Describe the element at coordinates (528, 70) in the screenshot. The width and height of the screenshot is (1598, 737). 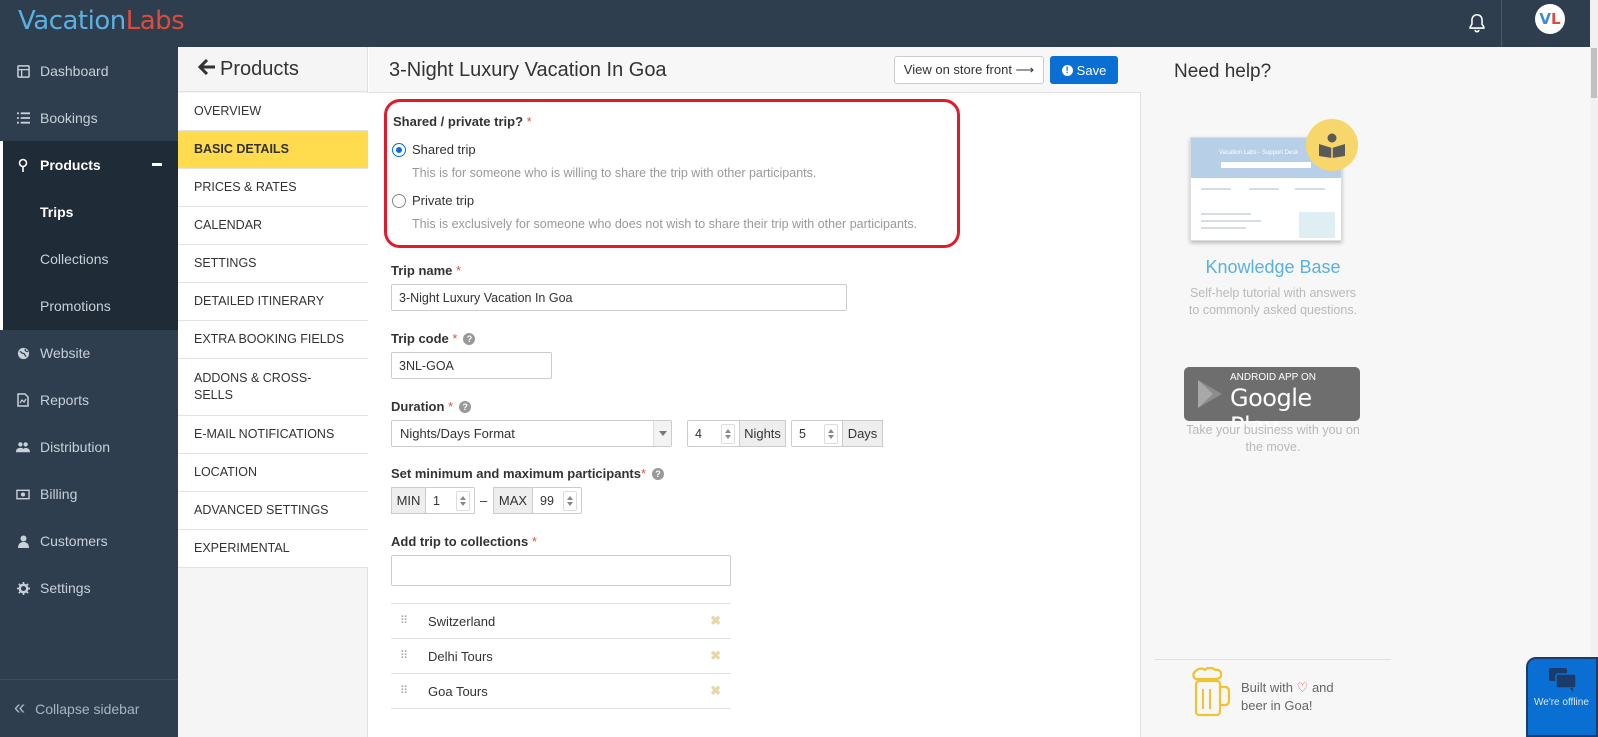
I see `page-title: 3-Night Luxury Vacation In Goa` at that location.